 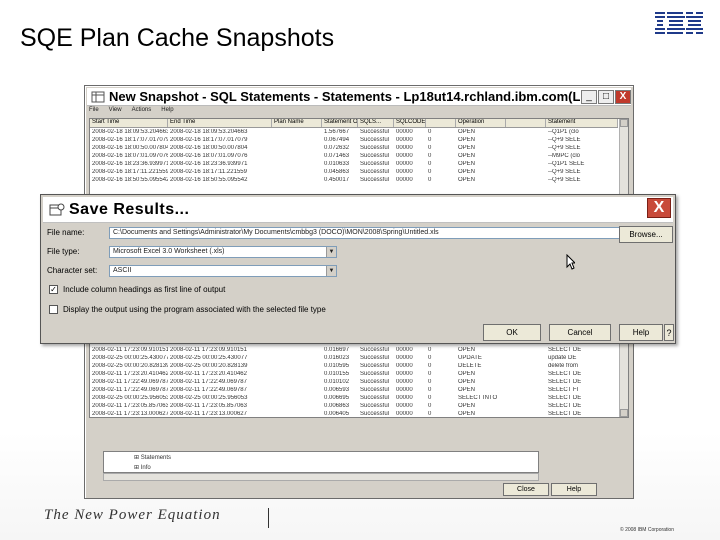 I want to click on table-cell: 2008-02-16 18:50:55.095542, so click(x=209, y=180).